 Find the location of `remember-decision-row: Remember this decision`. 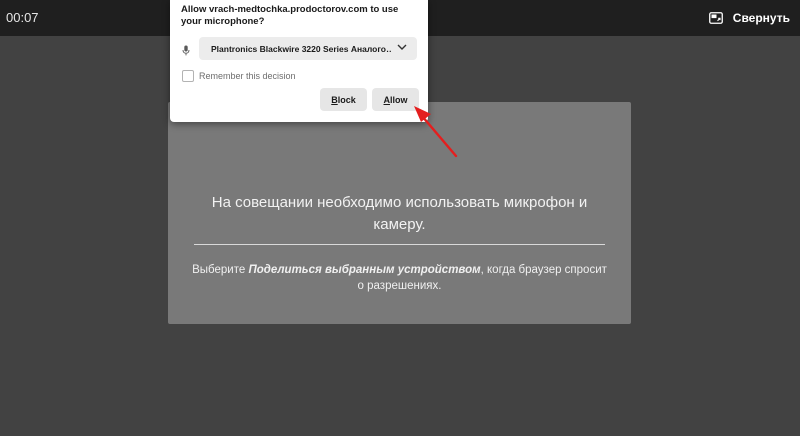

remember-decision-row: Remember this decision is located at coordinates (239, 76).